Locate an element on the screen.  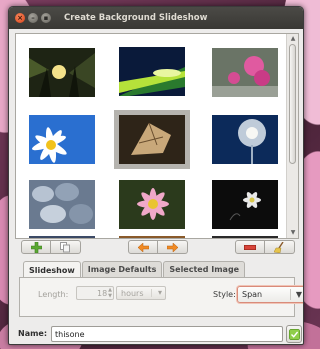
tab-image-defaults: Image Defaults is located at coordinates (122, 269).